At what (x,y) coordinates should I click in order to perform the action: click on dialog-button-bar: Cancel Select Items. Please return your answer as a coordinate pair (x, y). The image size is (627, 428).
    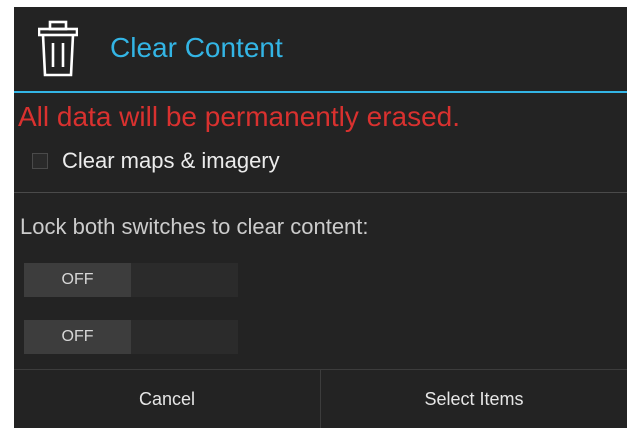
    Looking at the image, I should click on (320, 398).